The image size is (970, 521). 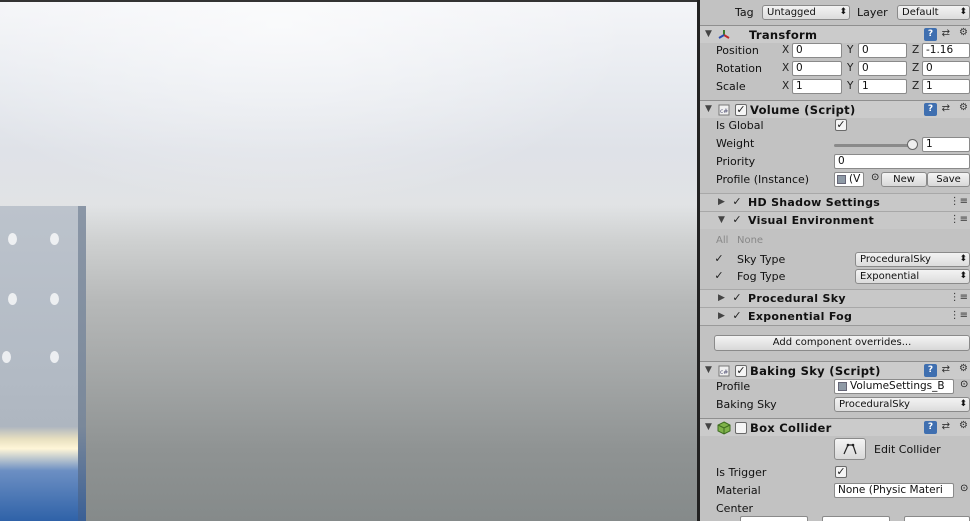 I want to click on baking-sky-dropdown: ProceduralSky, so click(x=902, y=404).